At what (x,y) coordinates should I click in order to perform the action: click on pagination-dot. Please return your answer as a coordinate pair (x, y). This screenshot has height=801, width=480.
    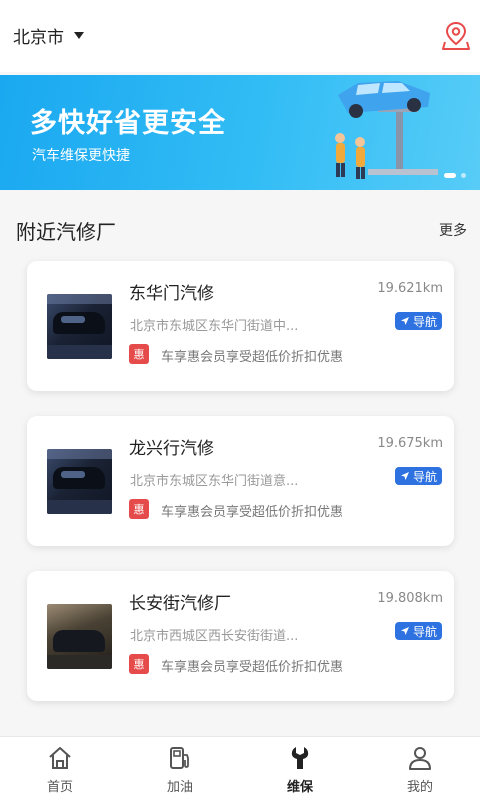
    Looking at the image, I should click on (463, 175).